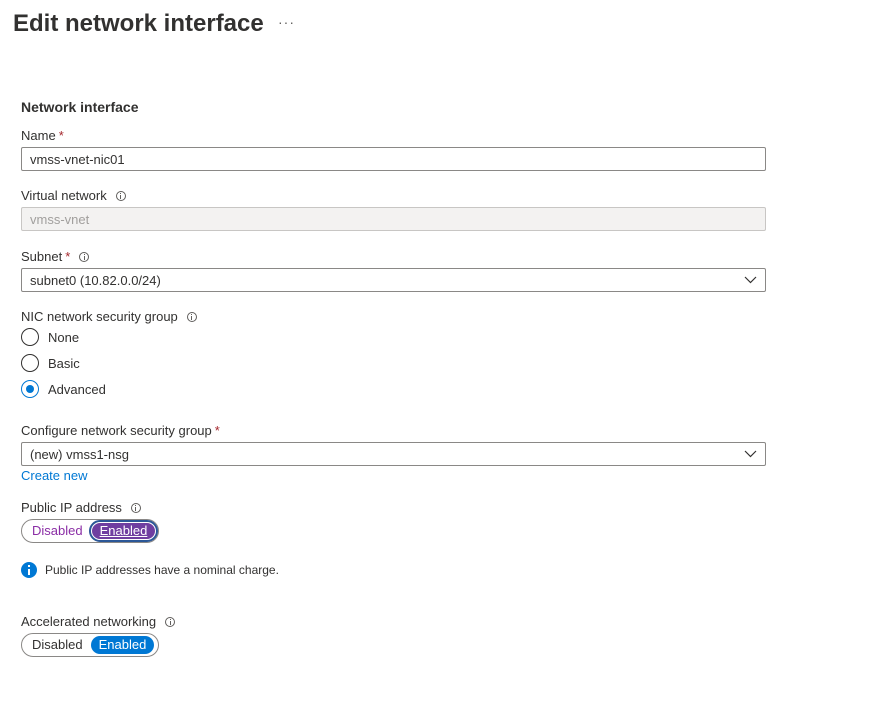  I want to click on virtual-network-value: vmss-vnet, so click(60, 219).